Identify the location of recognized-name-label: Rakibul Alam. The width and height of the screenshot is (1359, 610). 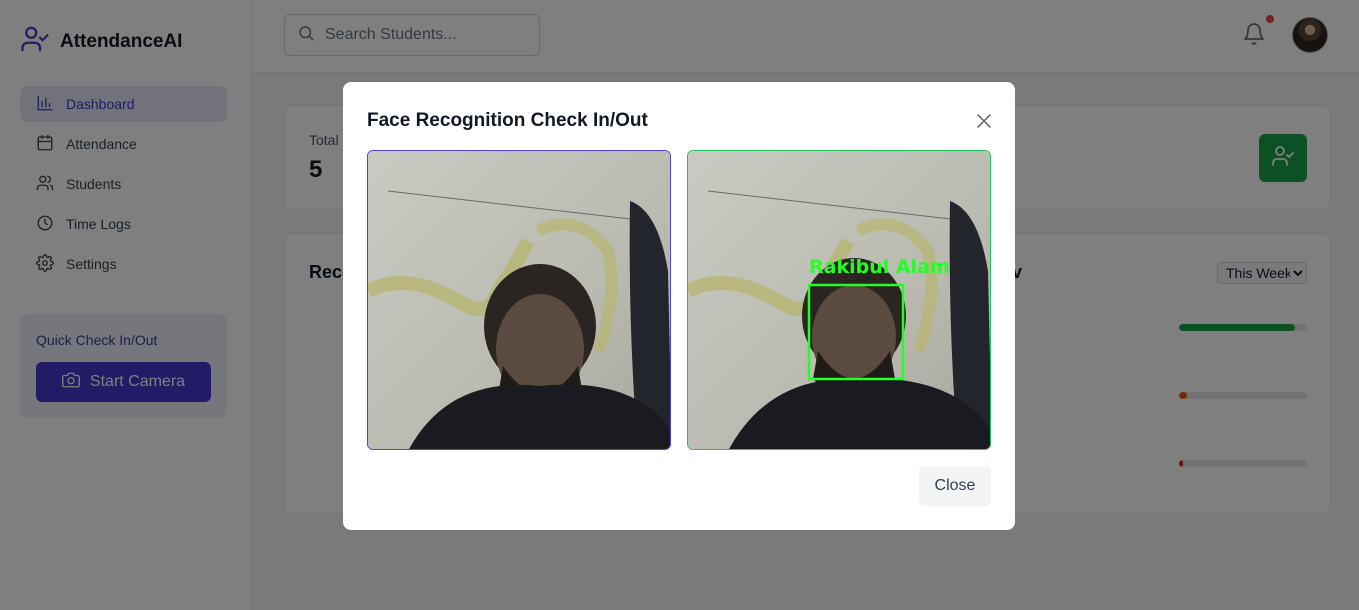
(879, 267).